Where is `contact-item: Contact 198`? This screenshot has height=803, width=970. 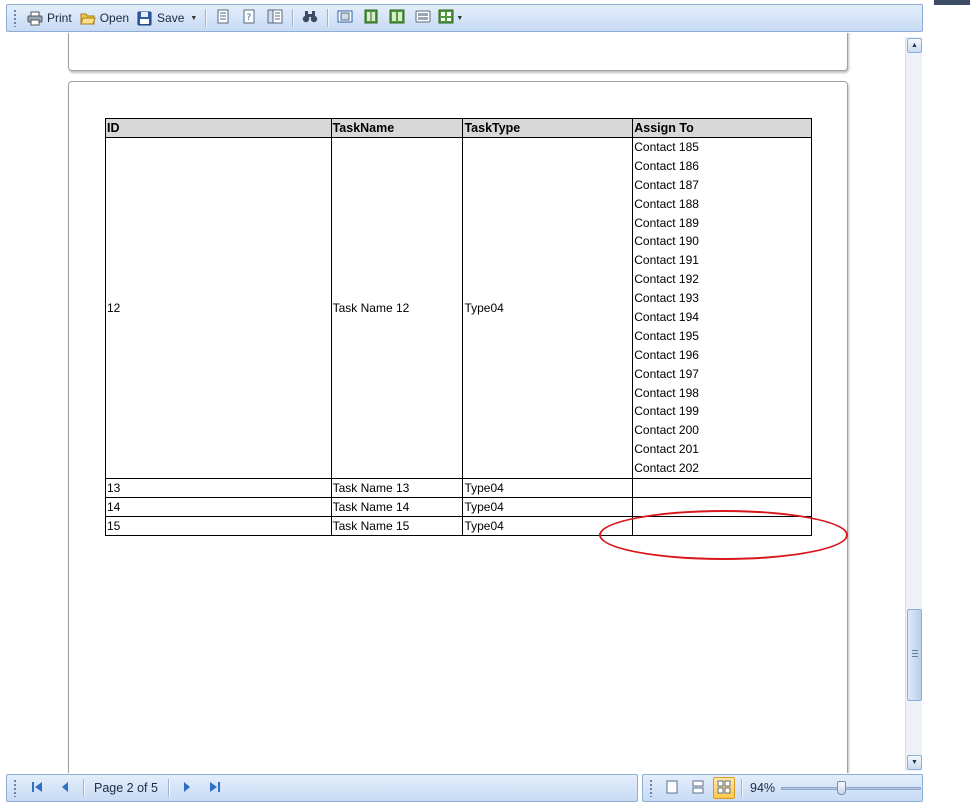 contact-item: Contact 198 is located at coordinates (666, 392).